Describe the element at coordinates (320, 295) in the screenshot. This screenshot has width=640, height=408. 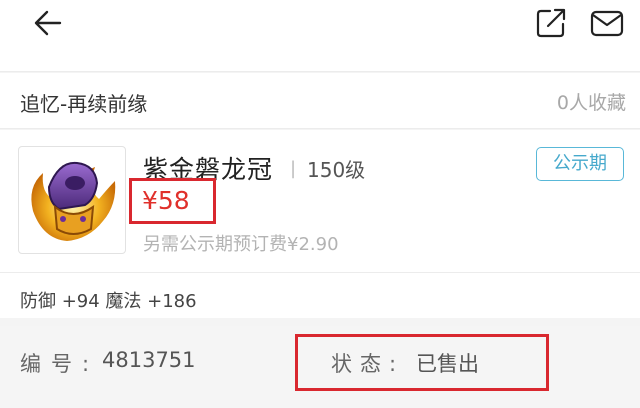
I see `attributes-row: 防御 +94 魔法 +186` at that location.